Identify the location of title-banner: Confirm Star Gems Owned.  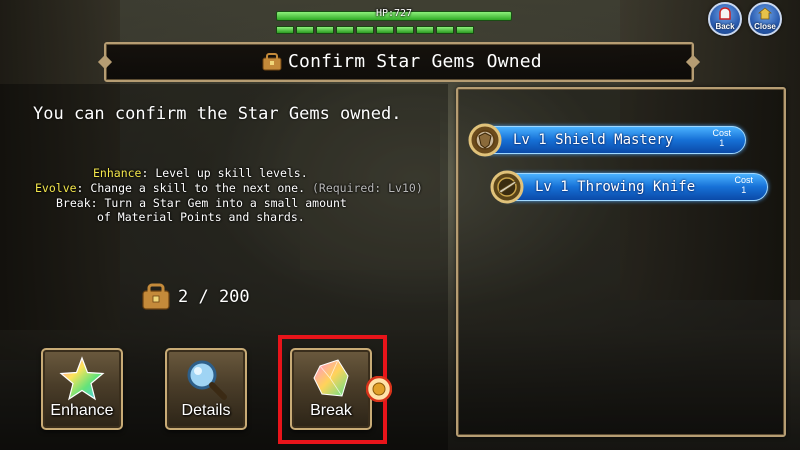
(399, 62).